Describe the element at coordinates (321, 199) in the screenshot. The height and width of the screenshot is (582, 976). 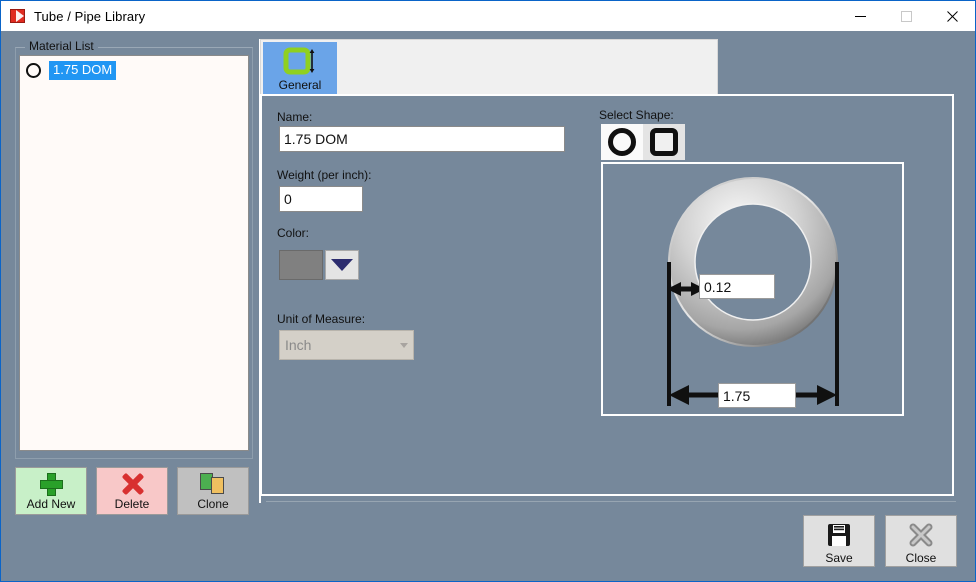
I see `weight-input` at that location.